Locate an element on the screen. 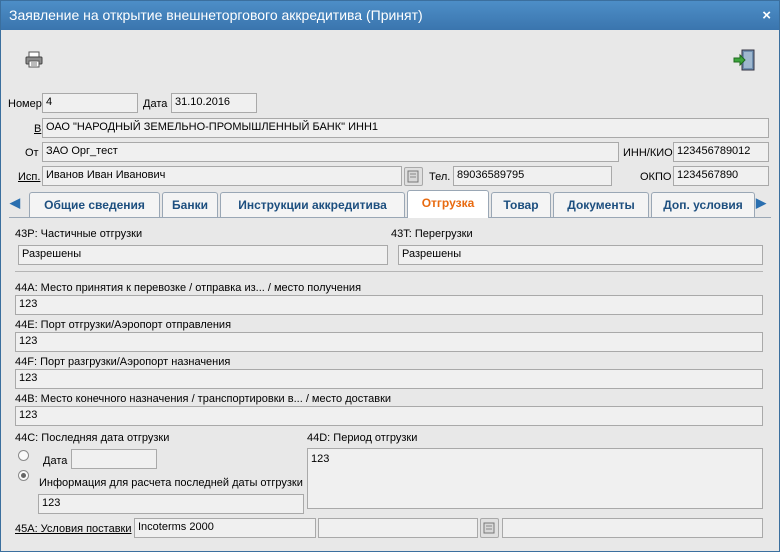  date-label: Дата is located at coordinates (155, 104).